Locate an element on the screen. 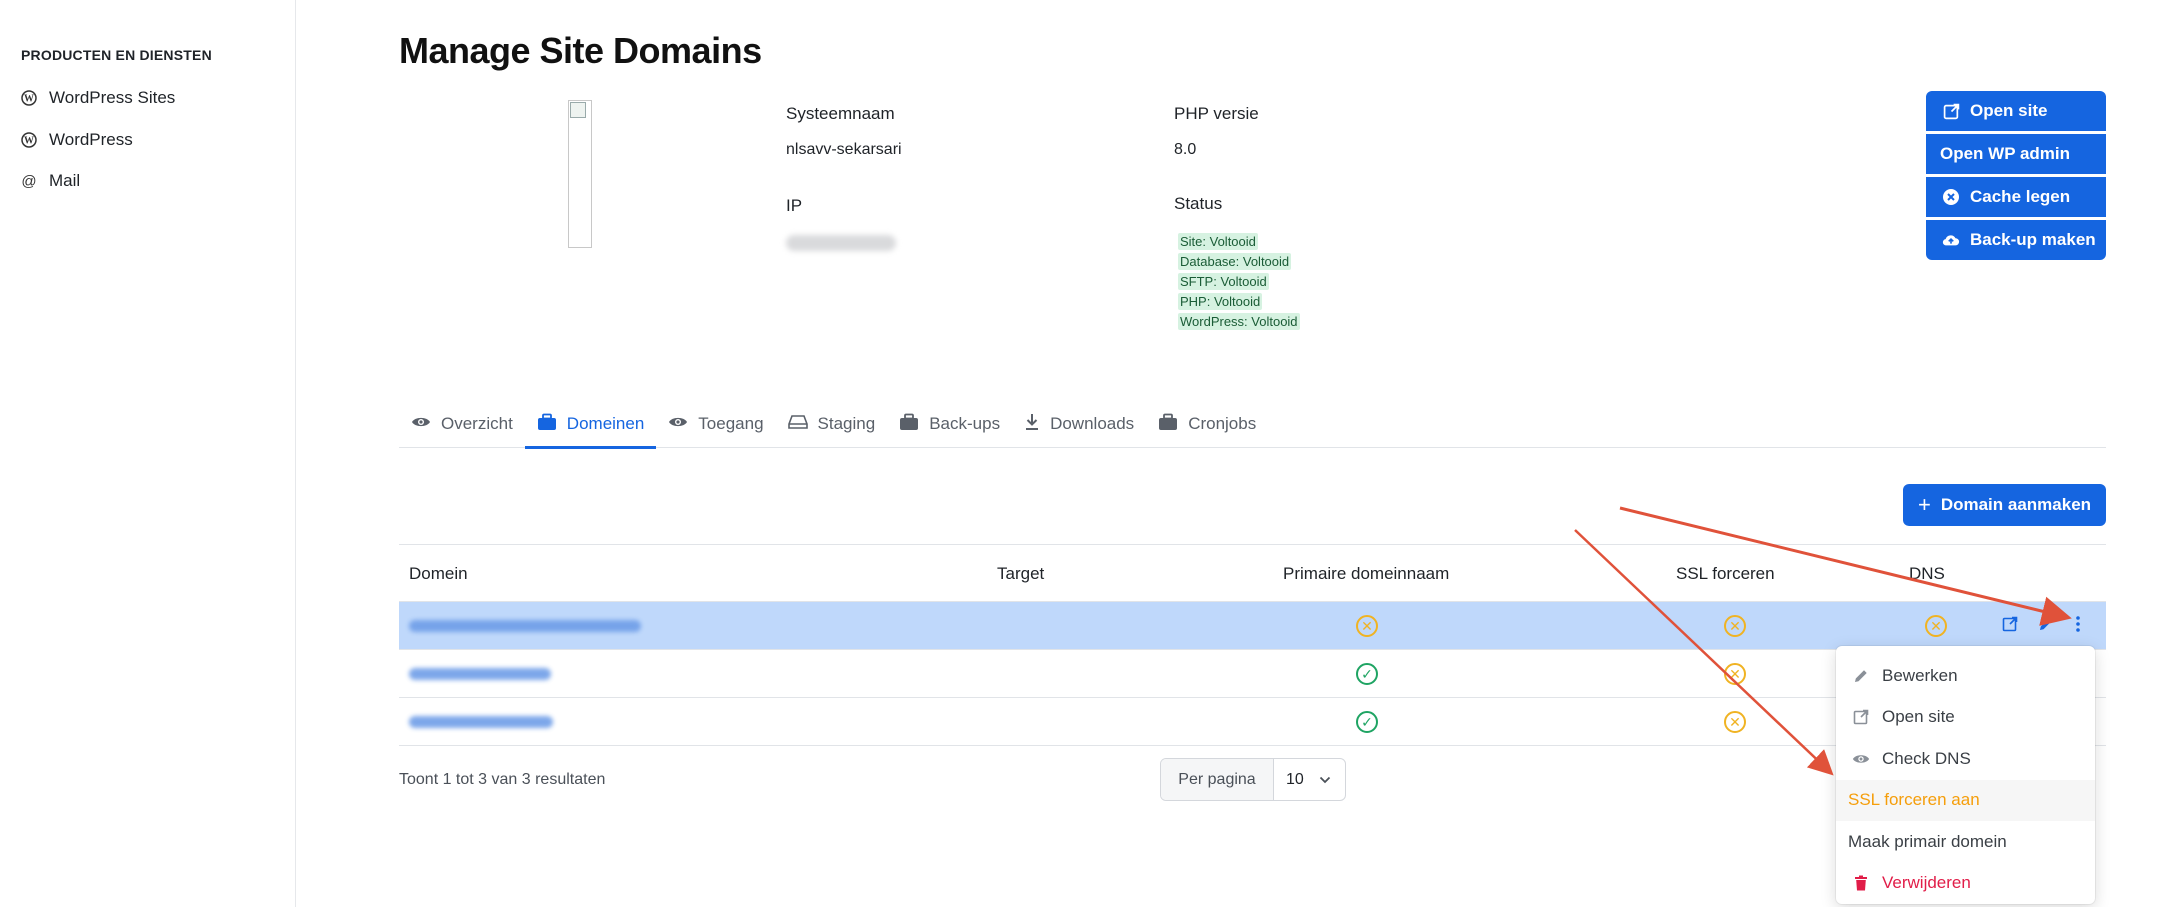 The width and height of the screenshot is (2159, 907). row-more-button is located at coordinates (2078, 626).